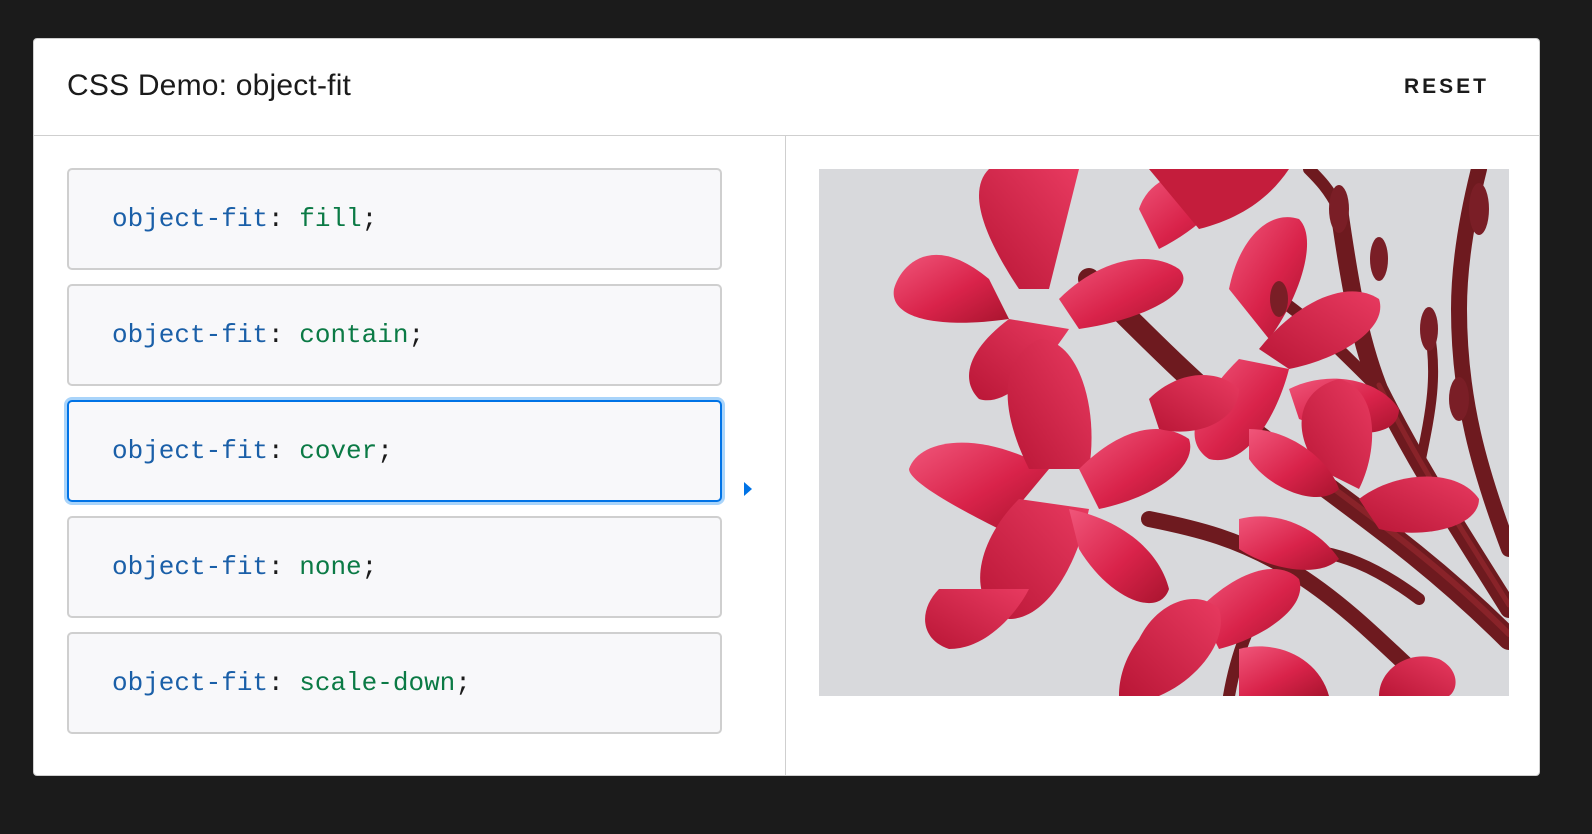 Image resolution: width=1592 pixels, height=834 pixels. I want to click on option-code: object-fit: none;, so click(244, 567).